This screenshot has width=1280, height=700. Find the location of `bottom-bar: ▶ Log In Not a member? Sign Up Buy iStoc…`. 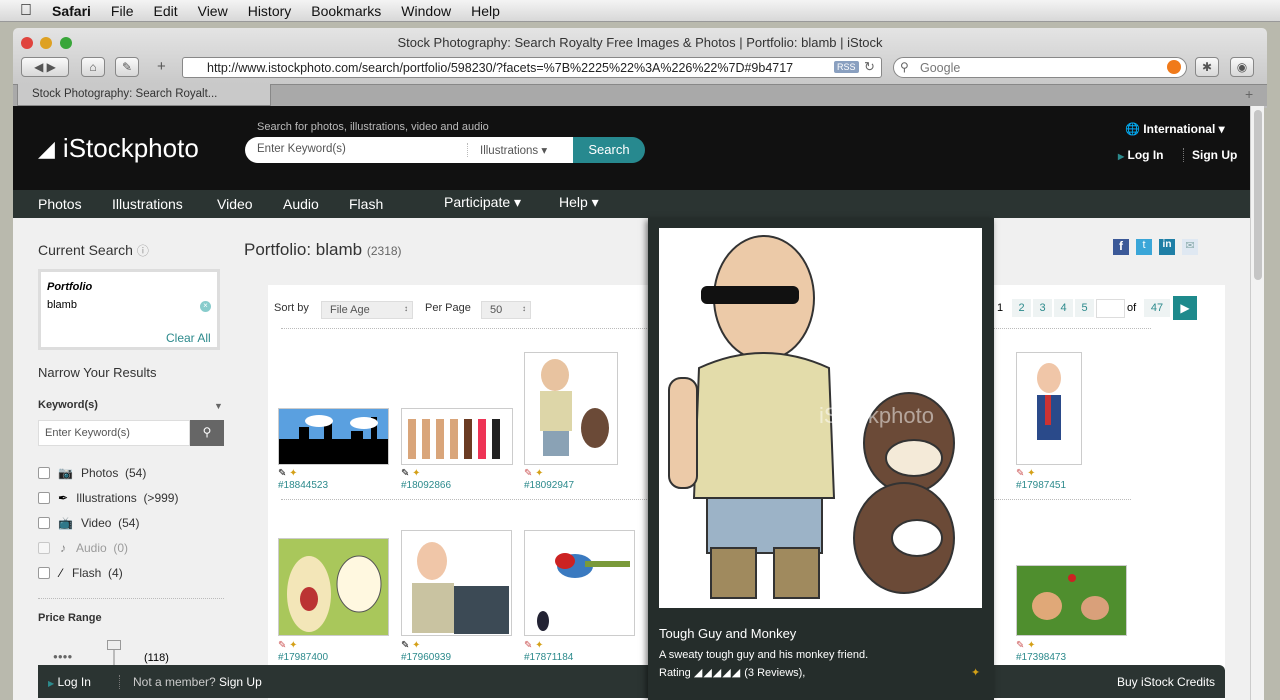

bottom-bar: ▶ Log In Not a member? Sign Up Buy iStoc… is located at coordinates (631, 681).